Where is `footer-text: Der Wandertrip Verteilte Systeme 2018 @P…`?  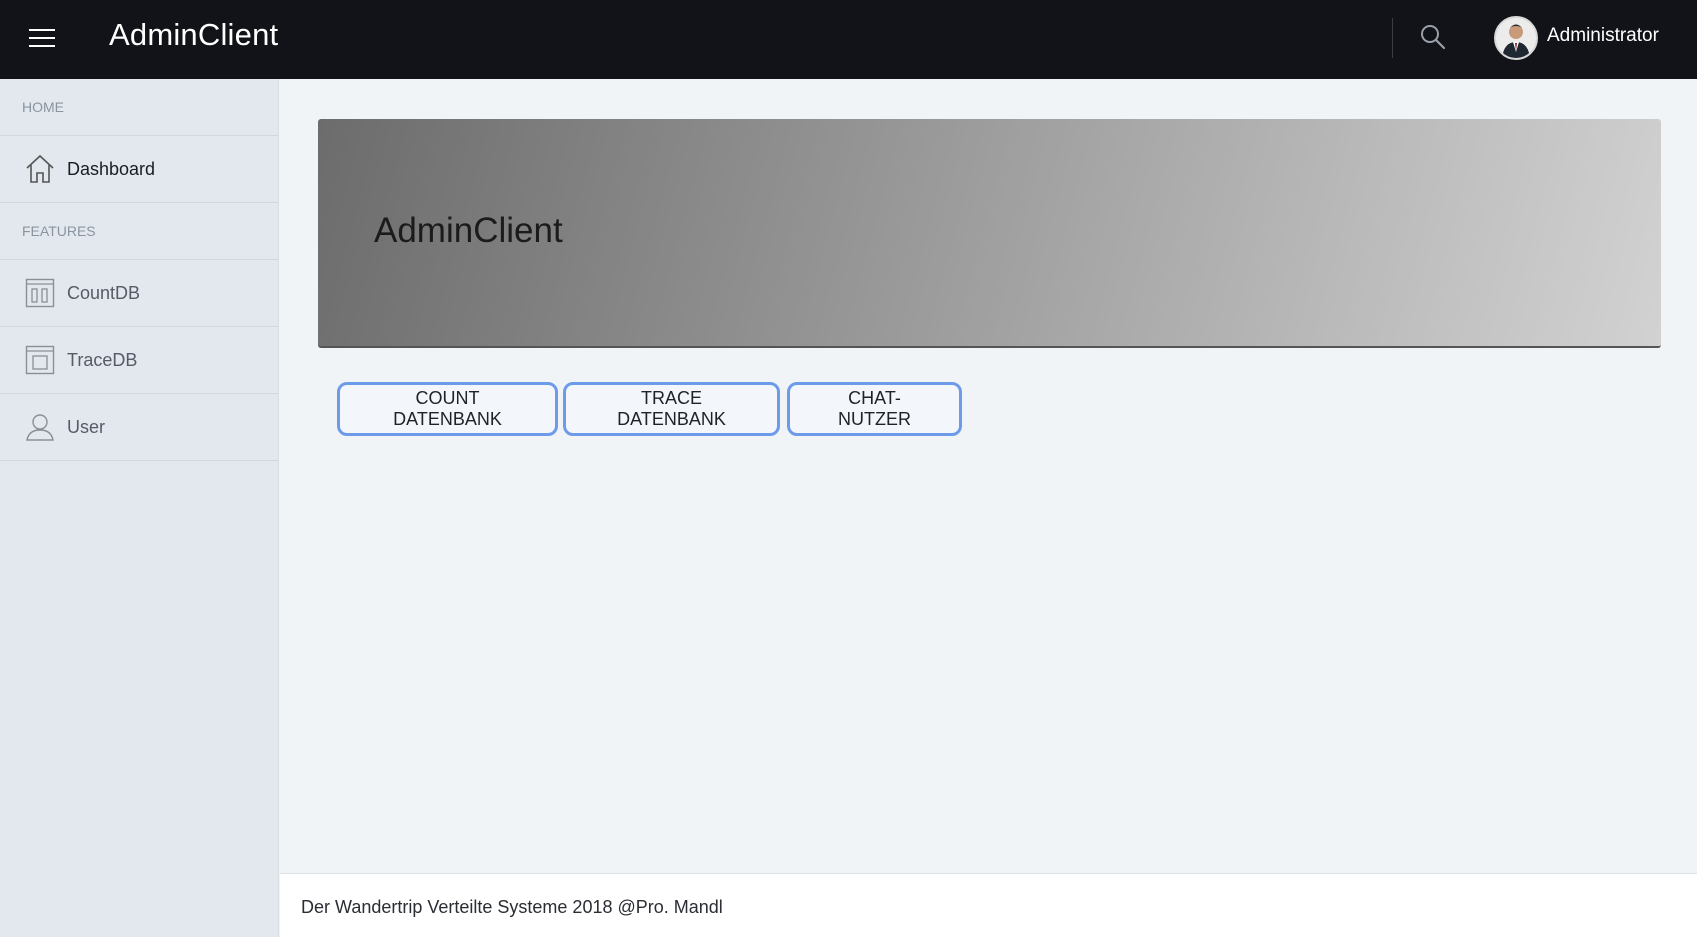
footer-text: Der Wandertrip Verteilte Systeme 2018 @P… is located at coordinates (512, 907).